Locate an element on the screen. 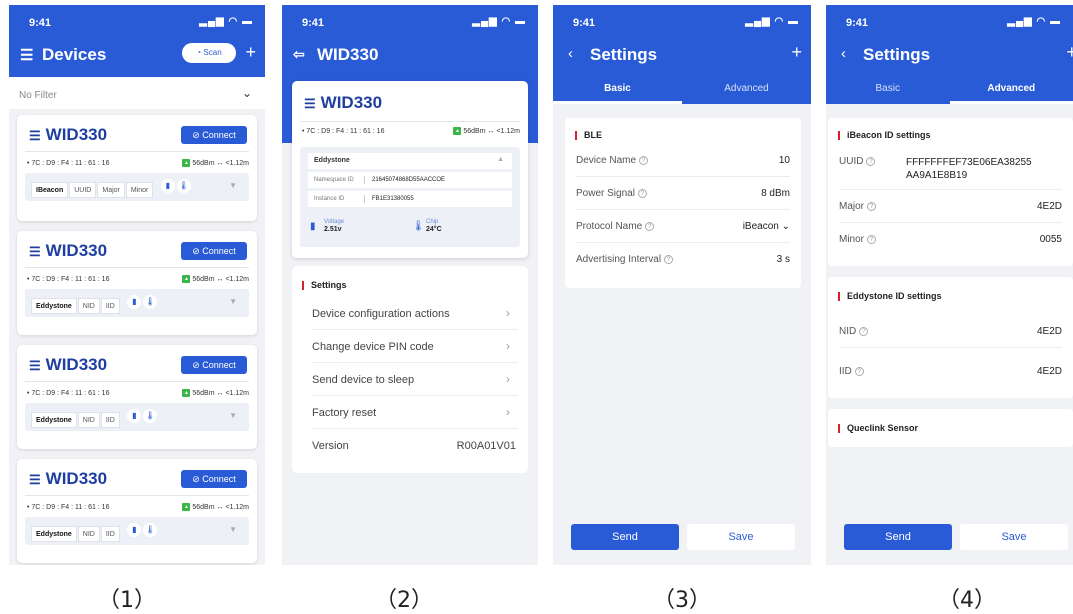  connect-label: Connect is located at coordinates (219, 135).